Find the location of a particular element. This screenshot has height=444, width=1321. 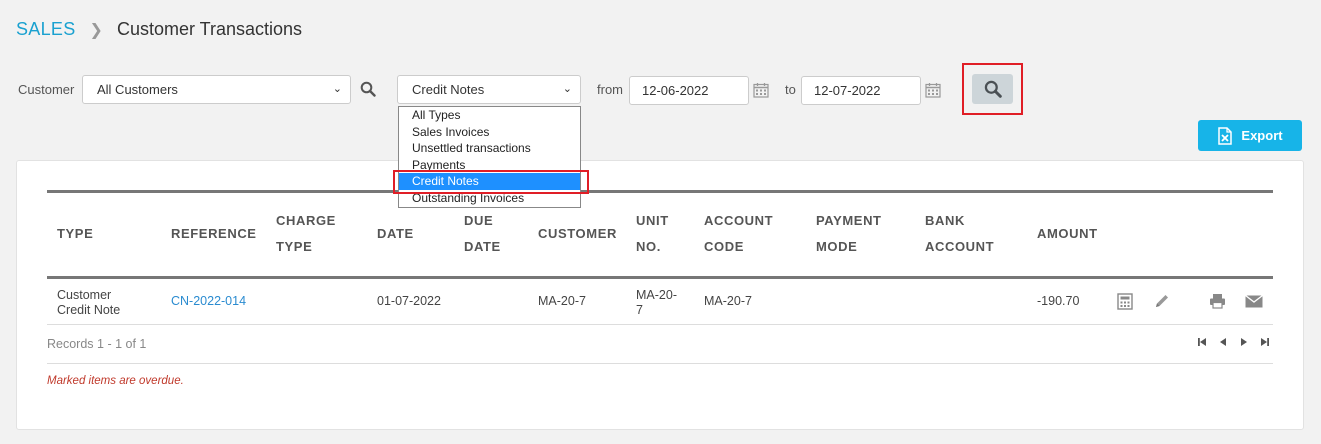

customer-select: All Customers ⌄ is located at coordinates (216, 89).